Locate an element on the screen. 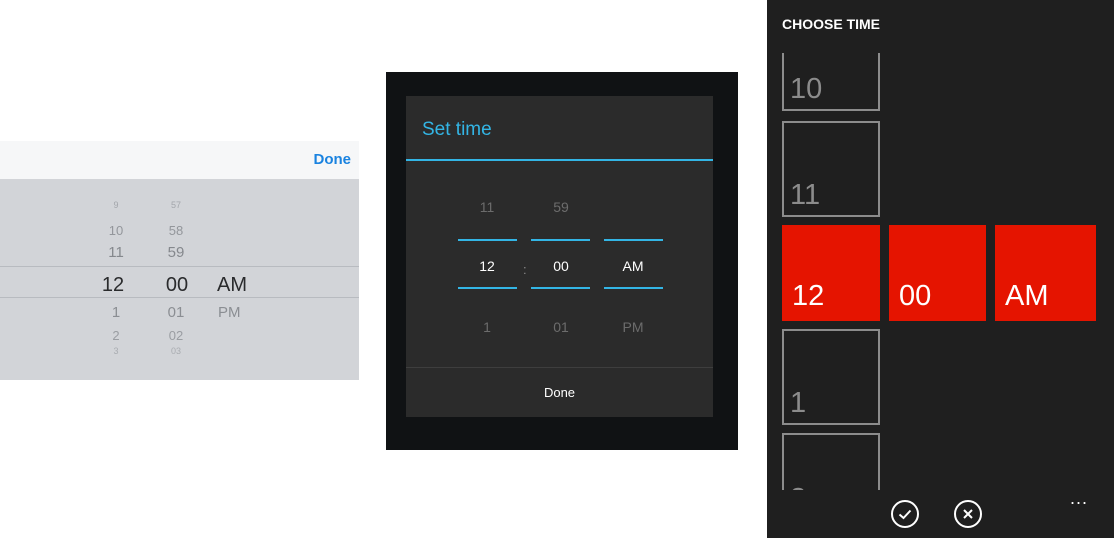 Image resolution: width=1114 pixels, height=538 pixels. android-hour-next: 1 is located at coordinates (487, 327).